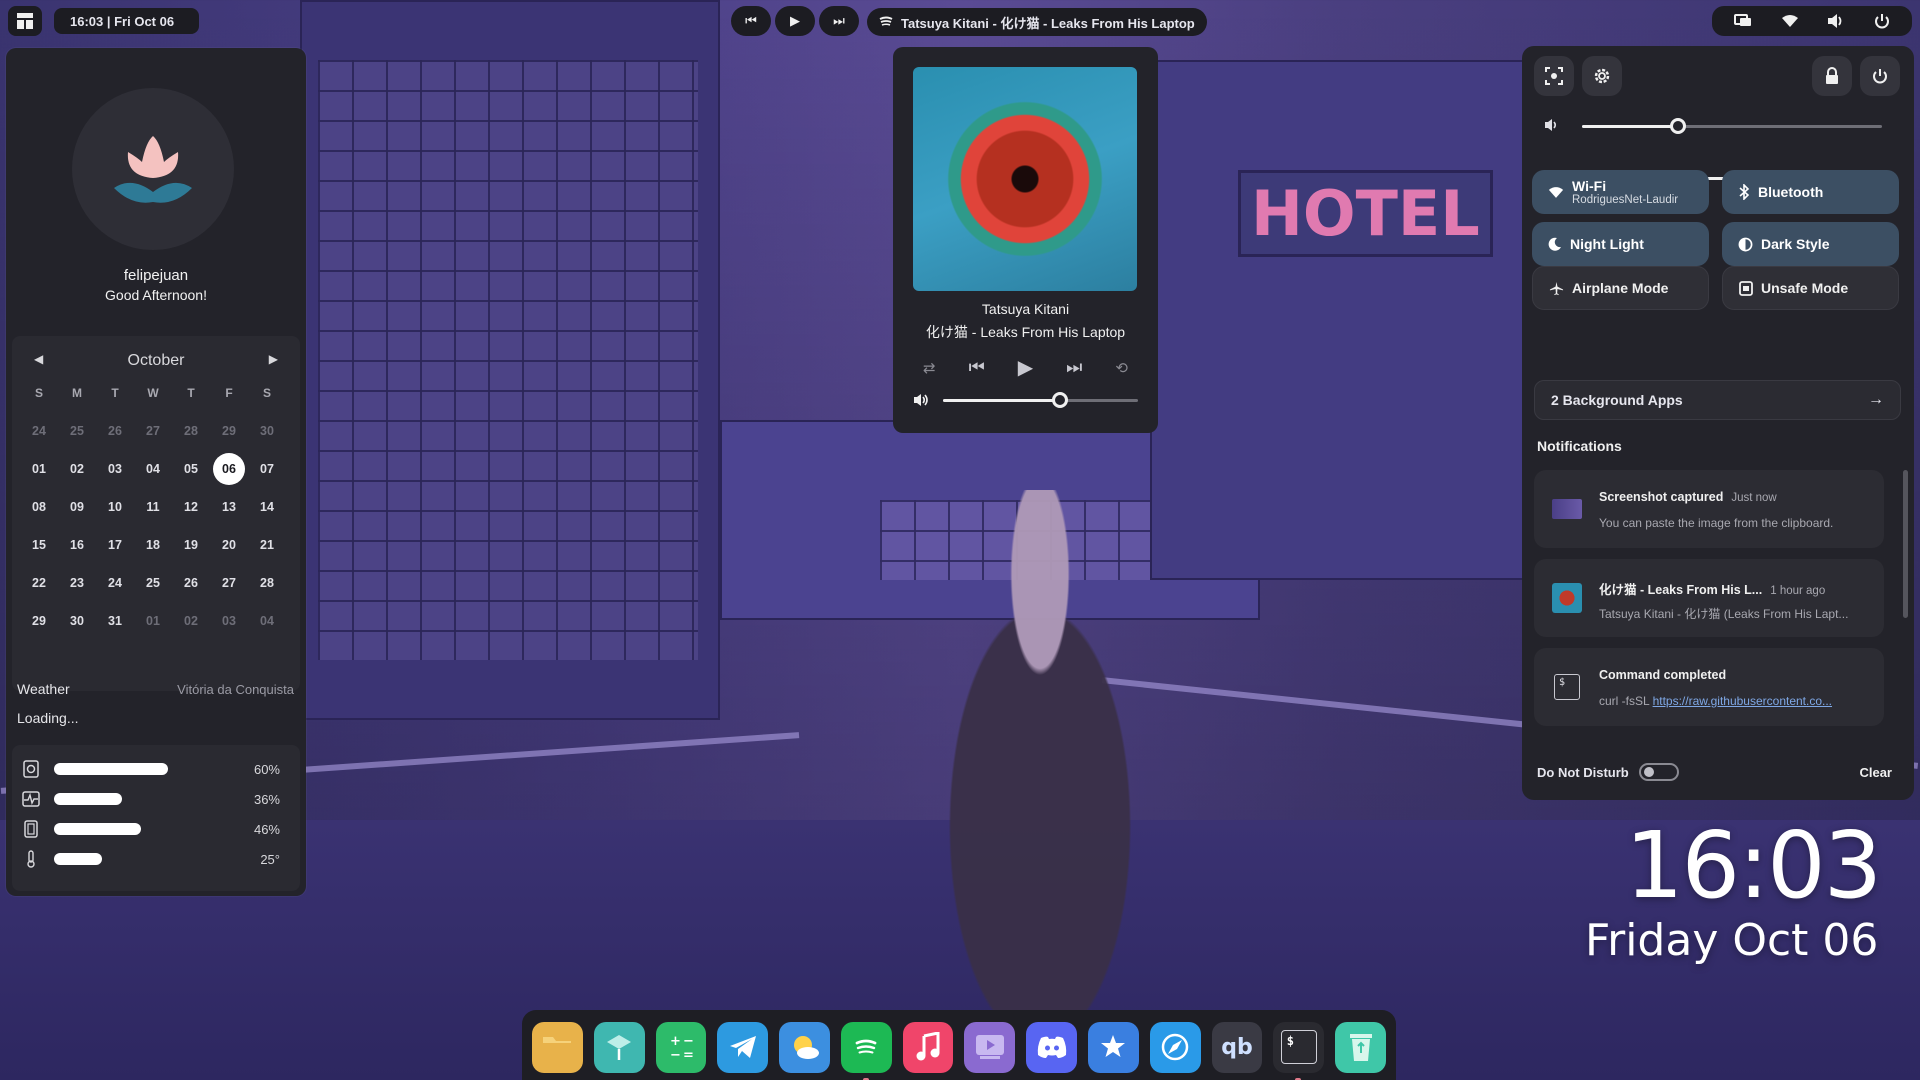 The image size is (1920, 1080). I want to click on calendar-day: 17, so click(115, 545).